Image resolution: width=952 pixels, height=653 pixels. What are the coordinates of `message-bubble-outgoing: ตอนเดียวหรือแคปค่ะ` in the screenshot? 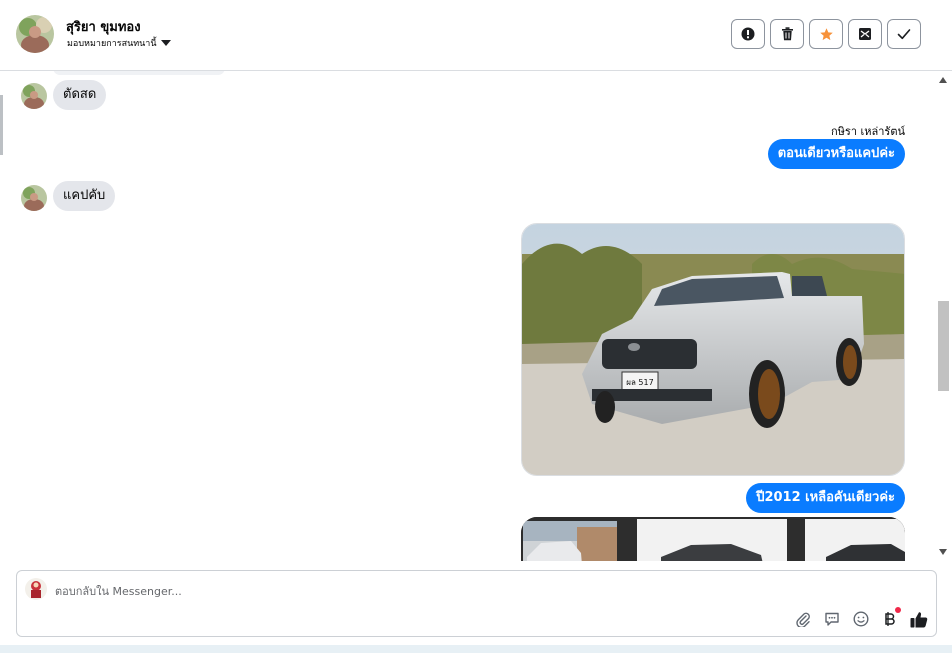 It's located at (836, 154).